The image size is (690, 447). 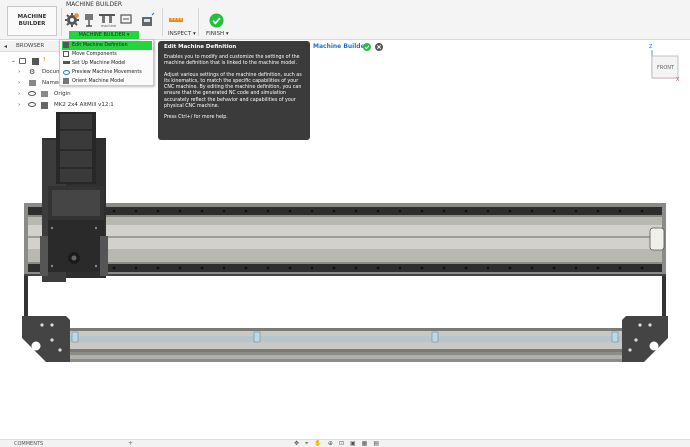 I want to click on add-comment-icon: +, so click(x=130, y=443).